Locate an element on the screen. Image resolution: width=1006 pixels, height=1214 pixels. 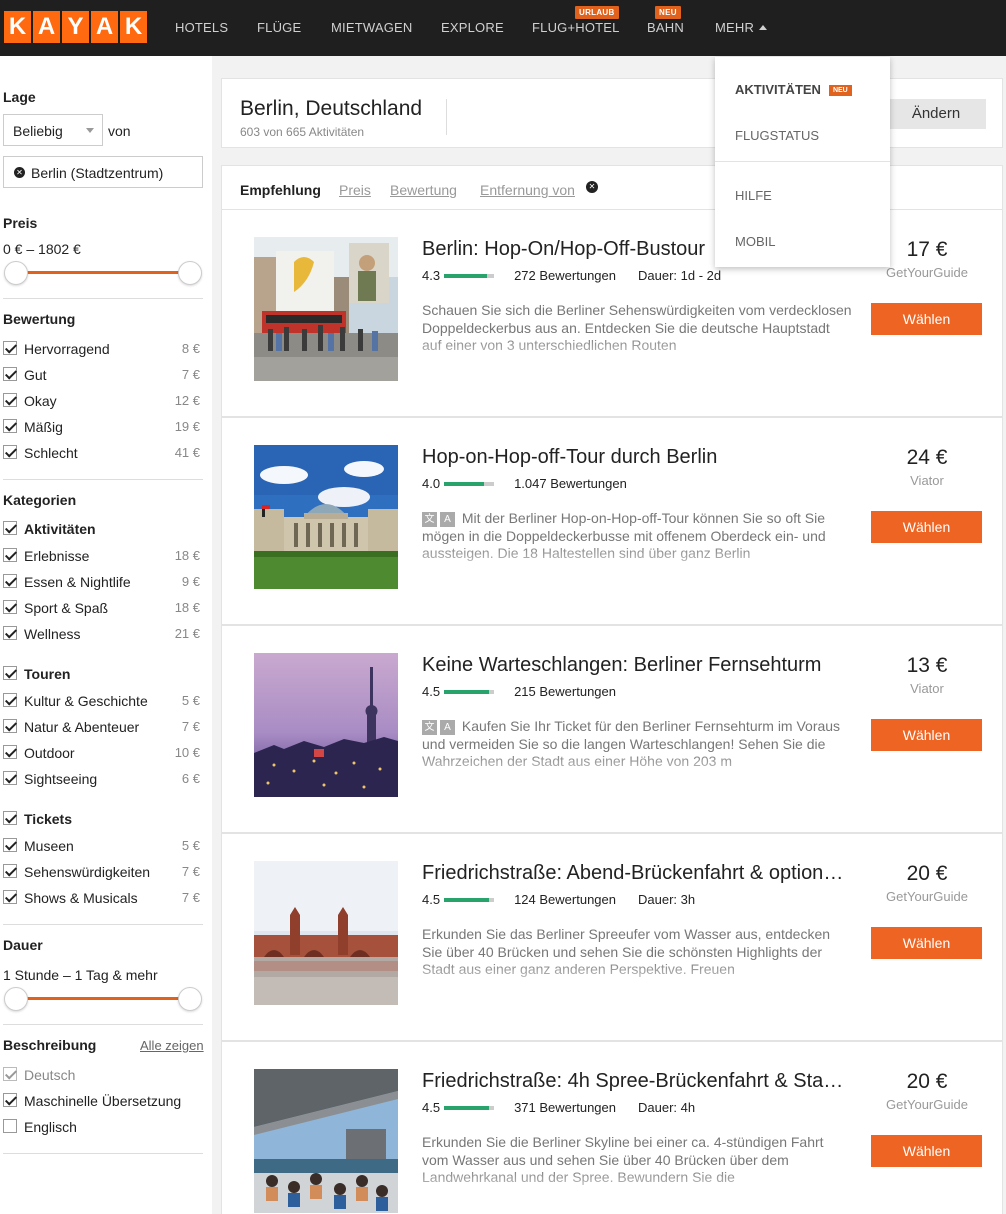
filter-kultur-geschichte: Kultur & Geschichte 5 € is located at coordinates (101, 701).